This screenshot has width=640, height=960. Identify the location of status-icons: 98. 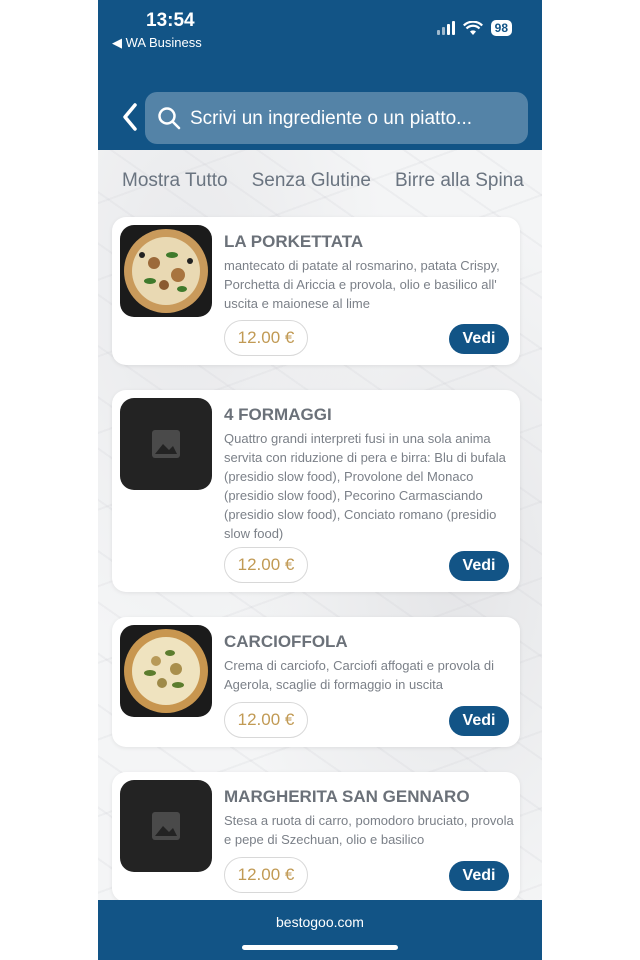
(474, 28).